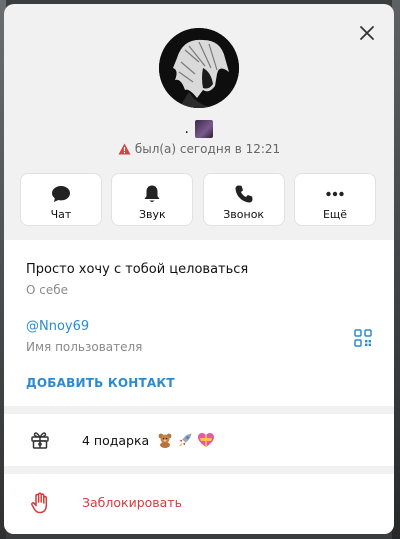  What do you see at coordinates (57, 326) in the screenshot?
I see `username-link: @Nnoy69` at bounding box center [57, 326].